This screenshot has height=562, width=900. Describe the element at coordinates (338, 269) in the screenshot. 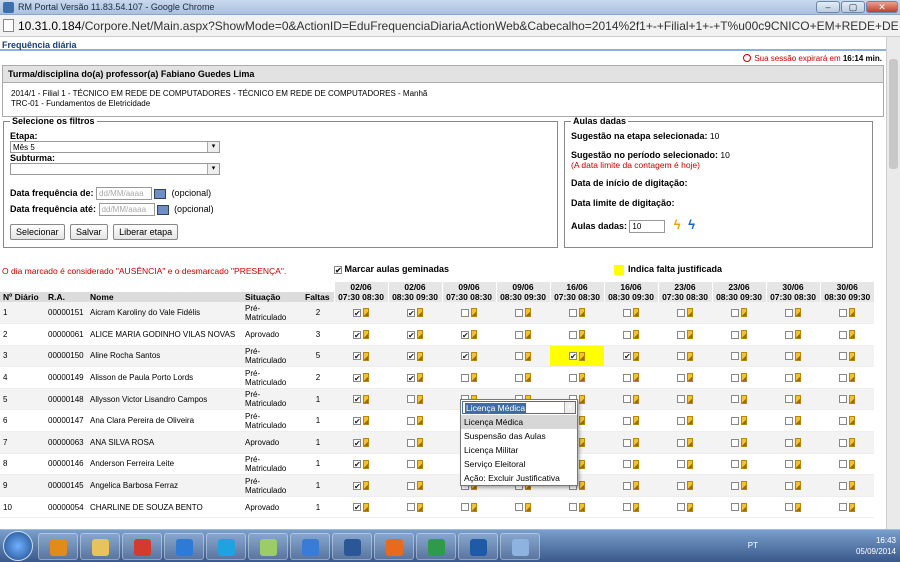

I see `geminadas-checkbox: ✔` at that location.